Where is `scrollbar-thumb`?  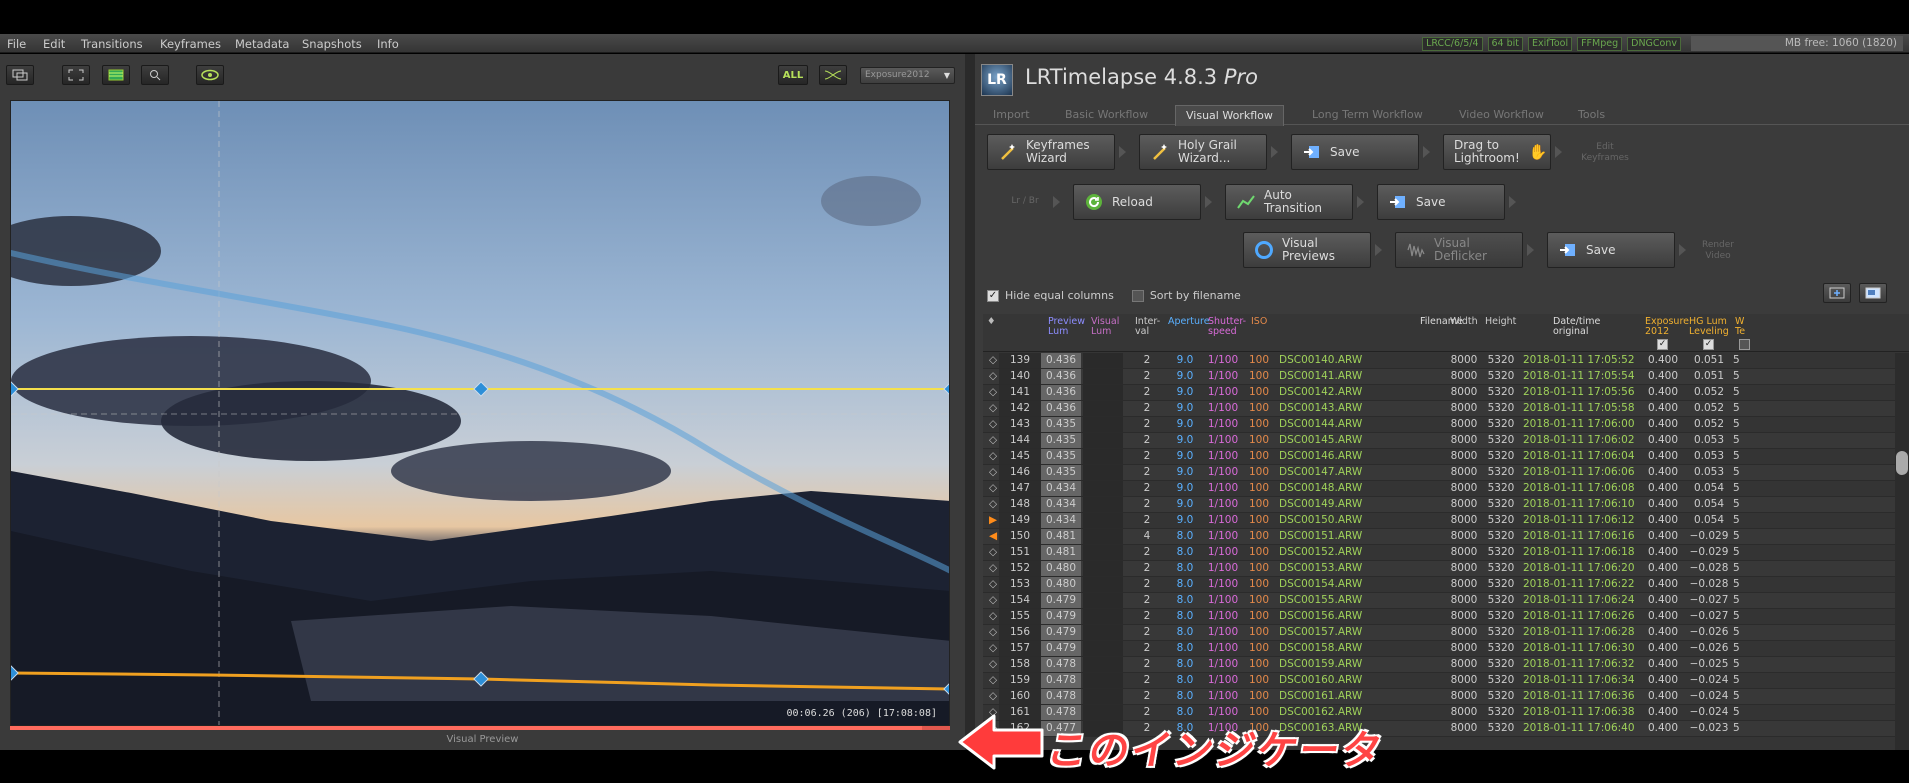 scrollbar-thumb is located at coordinates (1902, 463).